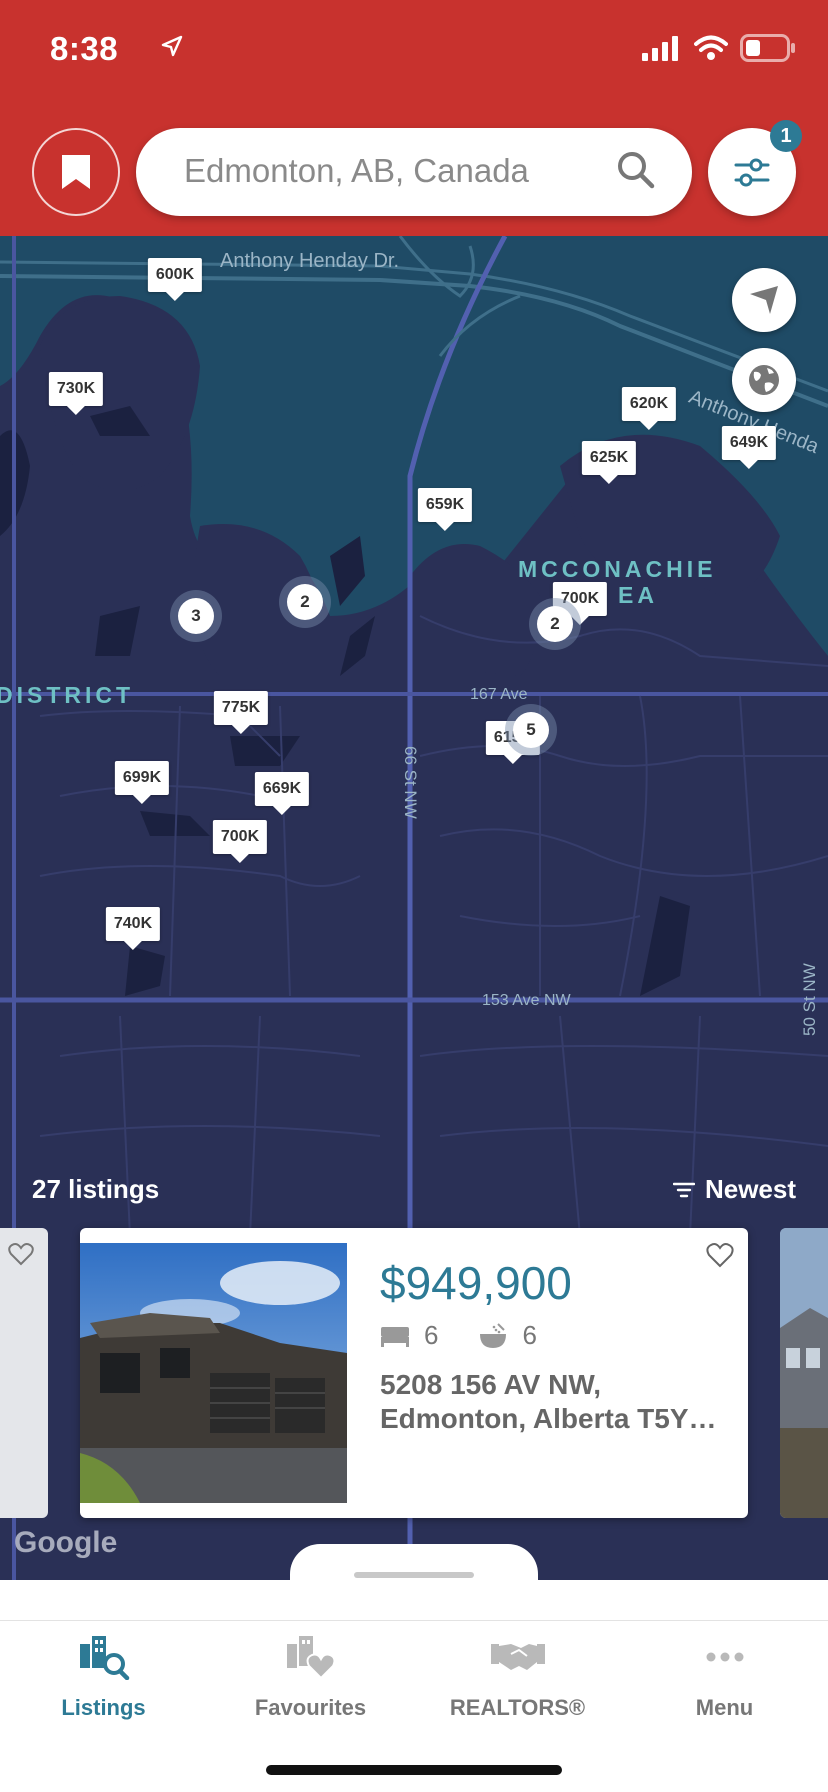 The image size is (828, 1792). What do you see at coordinates (476, 1283) in the screenshot?
I see `listing-price: $949,900` at bounding box center [476, 1283].